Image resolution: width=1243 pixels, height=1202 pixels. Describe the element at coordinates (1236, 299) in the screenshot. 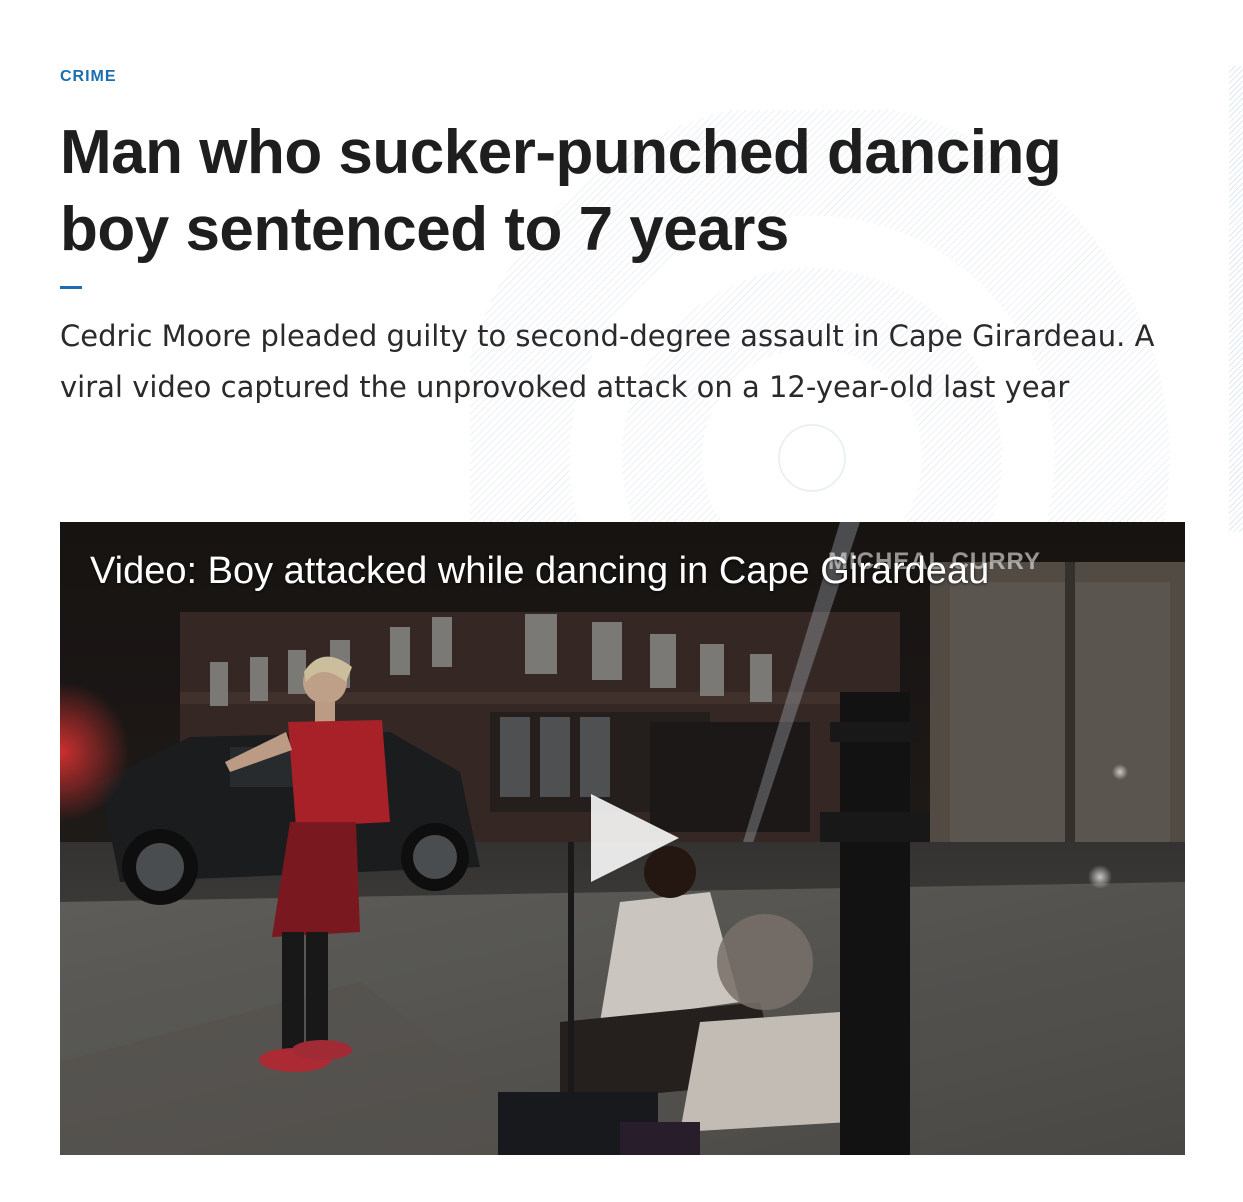

I see `decorative-strip` at that location.